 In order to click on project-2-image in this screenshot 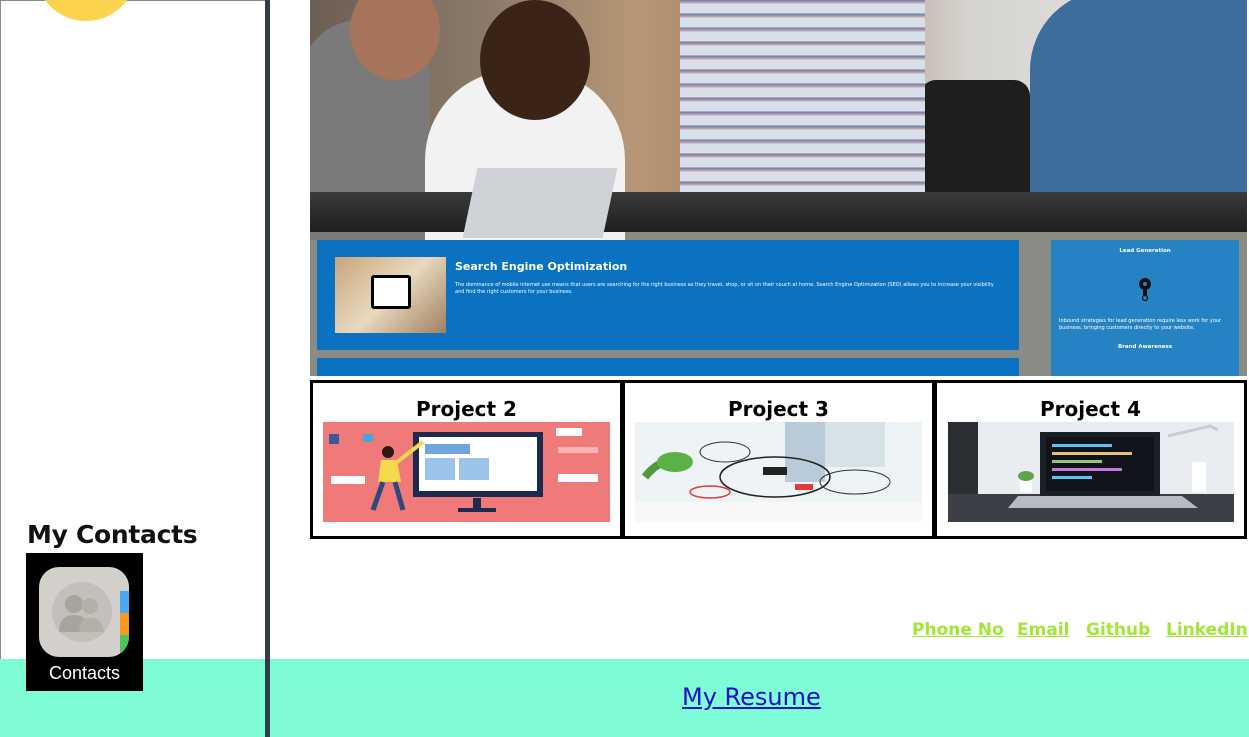, I will do `click(466, 472)`.